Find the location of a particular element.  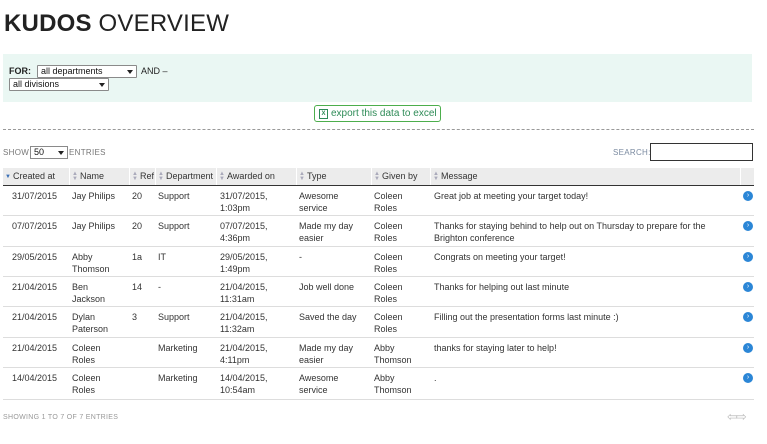

page-length-select: 50 is located at coordinates (49, 152).